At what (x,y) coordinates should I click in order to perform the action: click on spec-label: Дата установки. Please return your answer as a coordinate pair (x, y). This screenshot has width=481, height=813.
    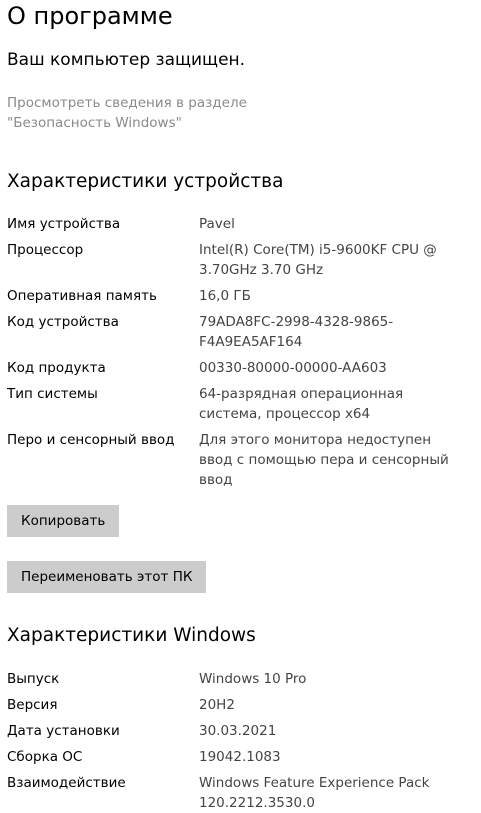
    Looking at the image, I should click on (63, 731).